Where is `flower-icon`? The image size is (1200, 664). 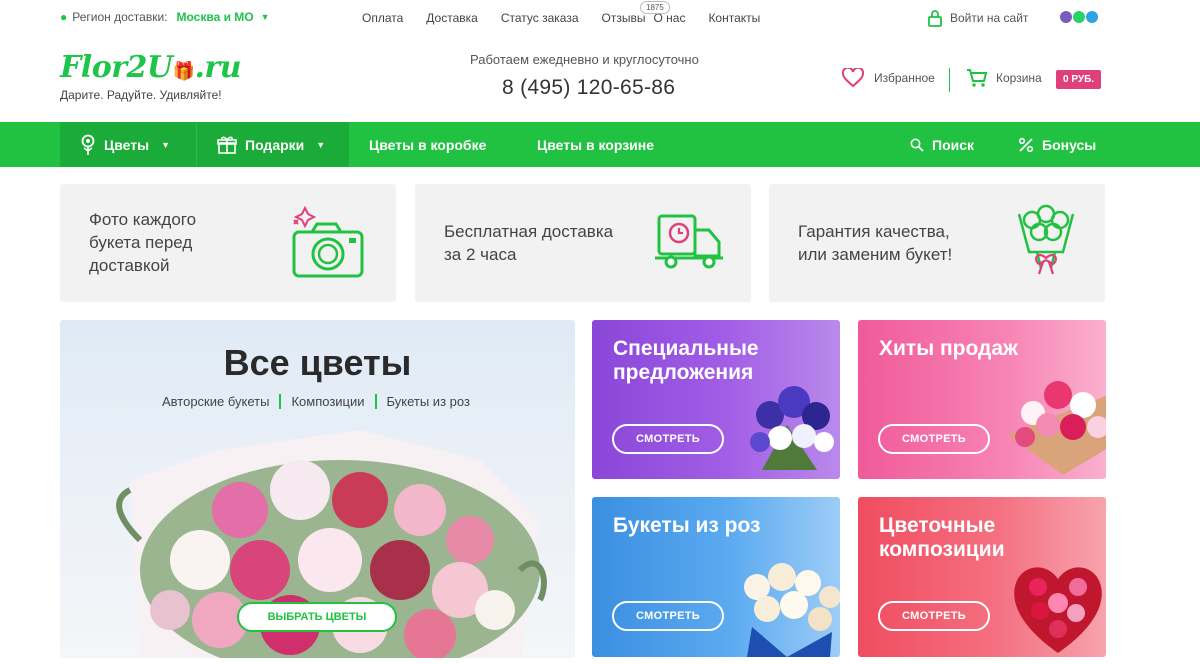
flower-icon is located at coordinates (88, 144).